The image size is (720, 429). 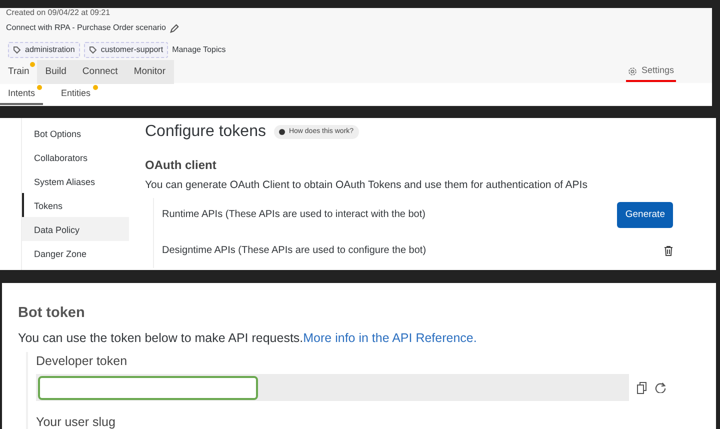 I want to click on generate-button: Generate, so click(x=645, y=215).